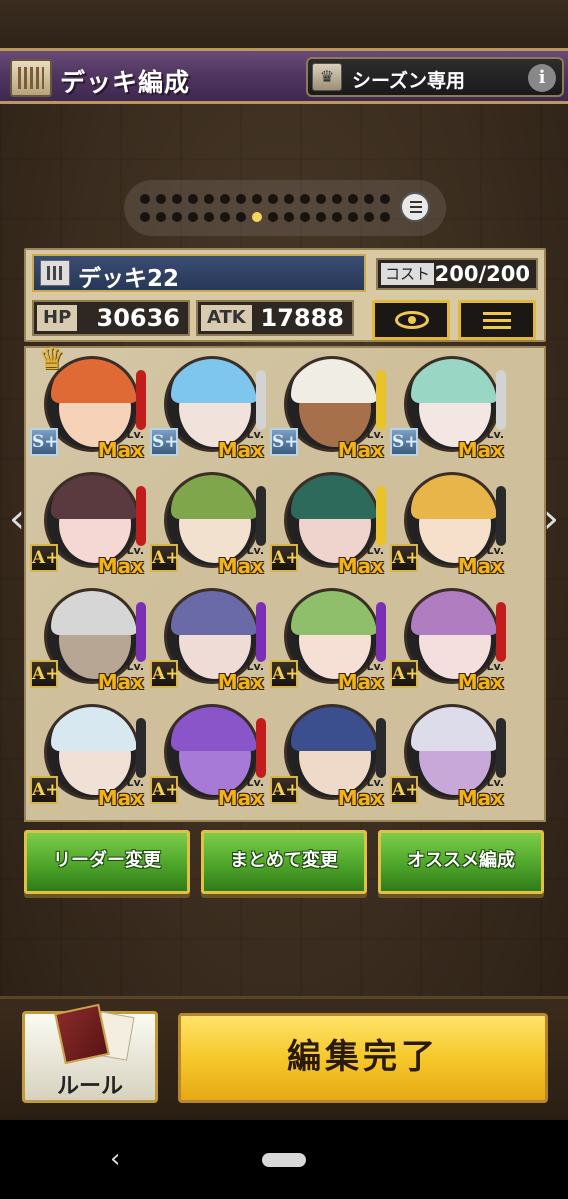 This screenshot has width=568, height=1199. I want to click on recommended-formation-button: オススメ編成, so click(461, 862).